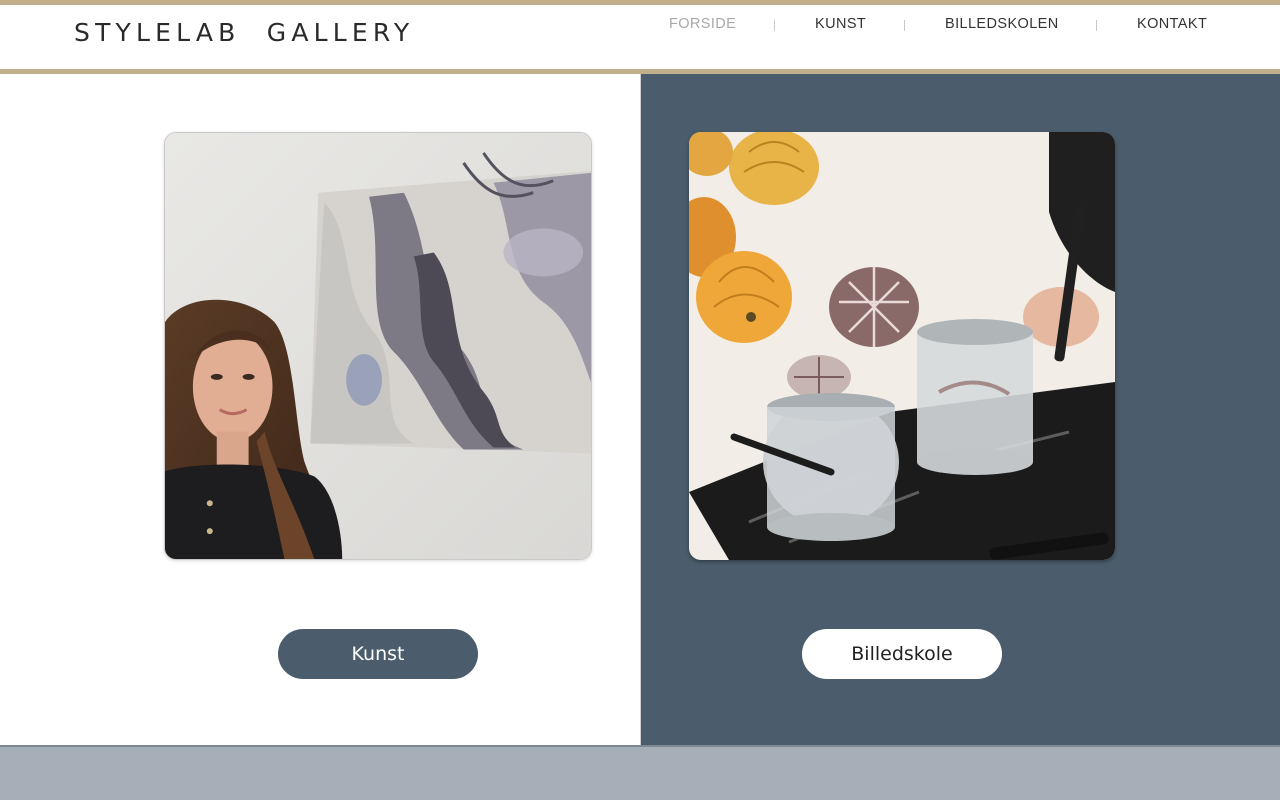 The height and width of the screenshot is (800, 1280). Describe the element at coordinates (702, 24) in the screenshot. I see `nav-item-forside: FORSIDE` at that location.